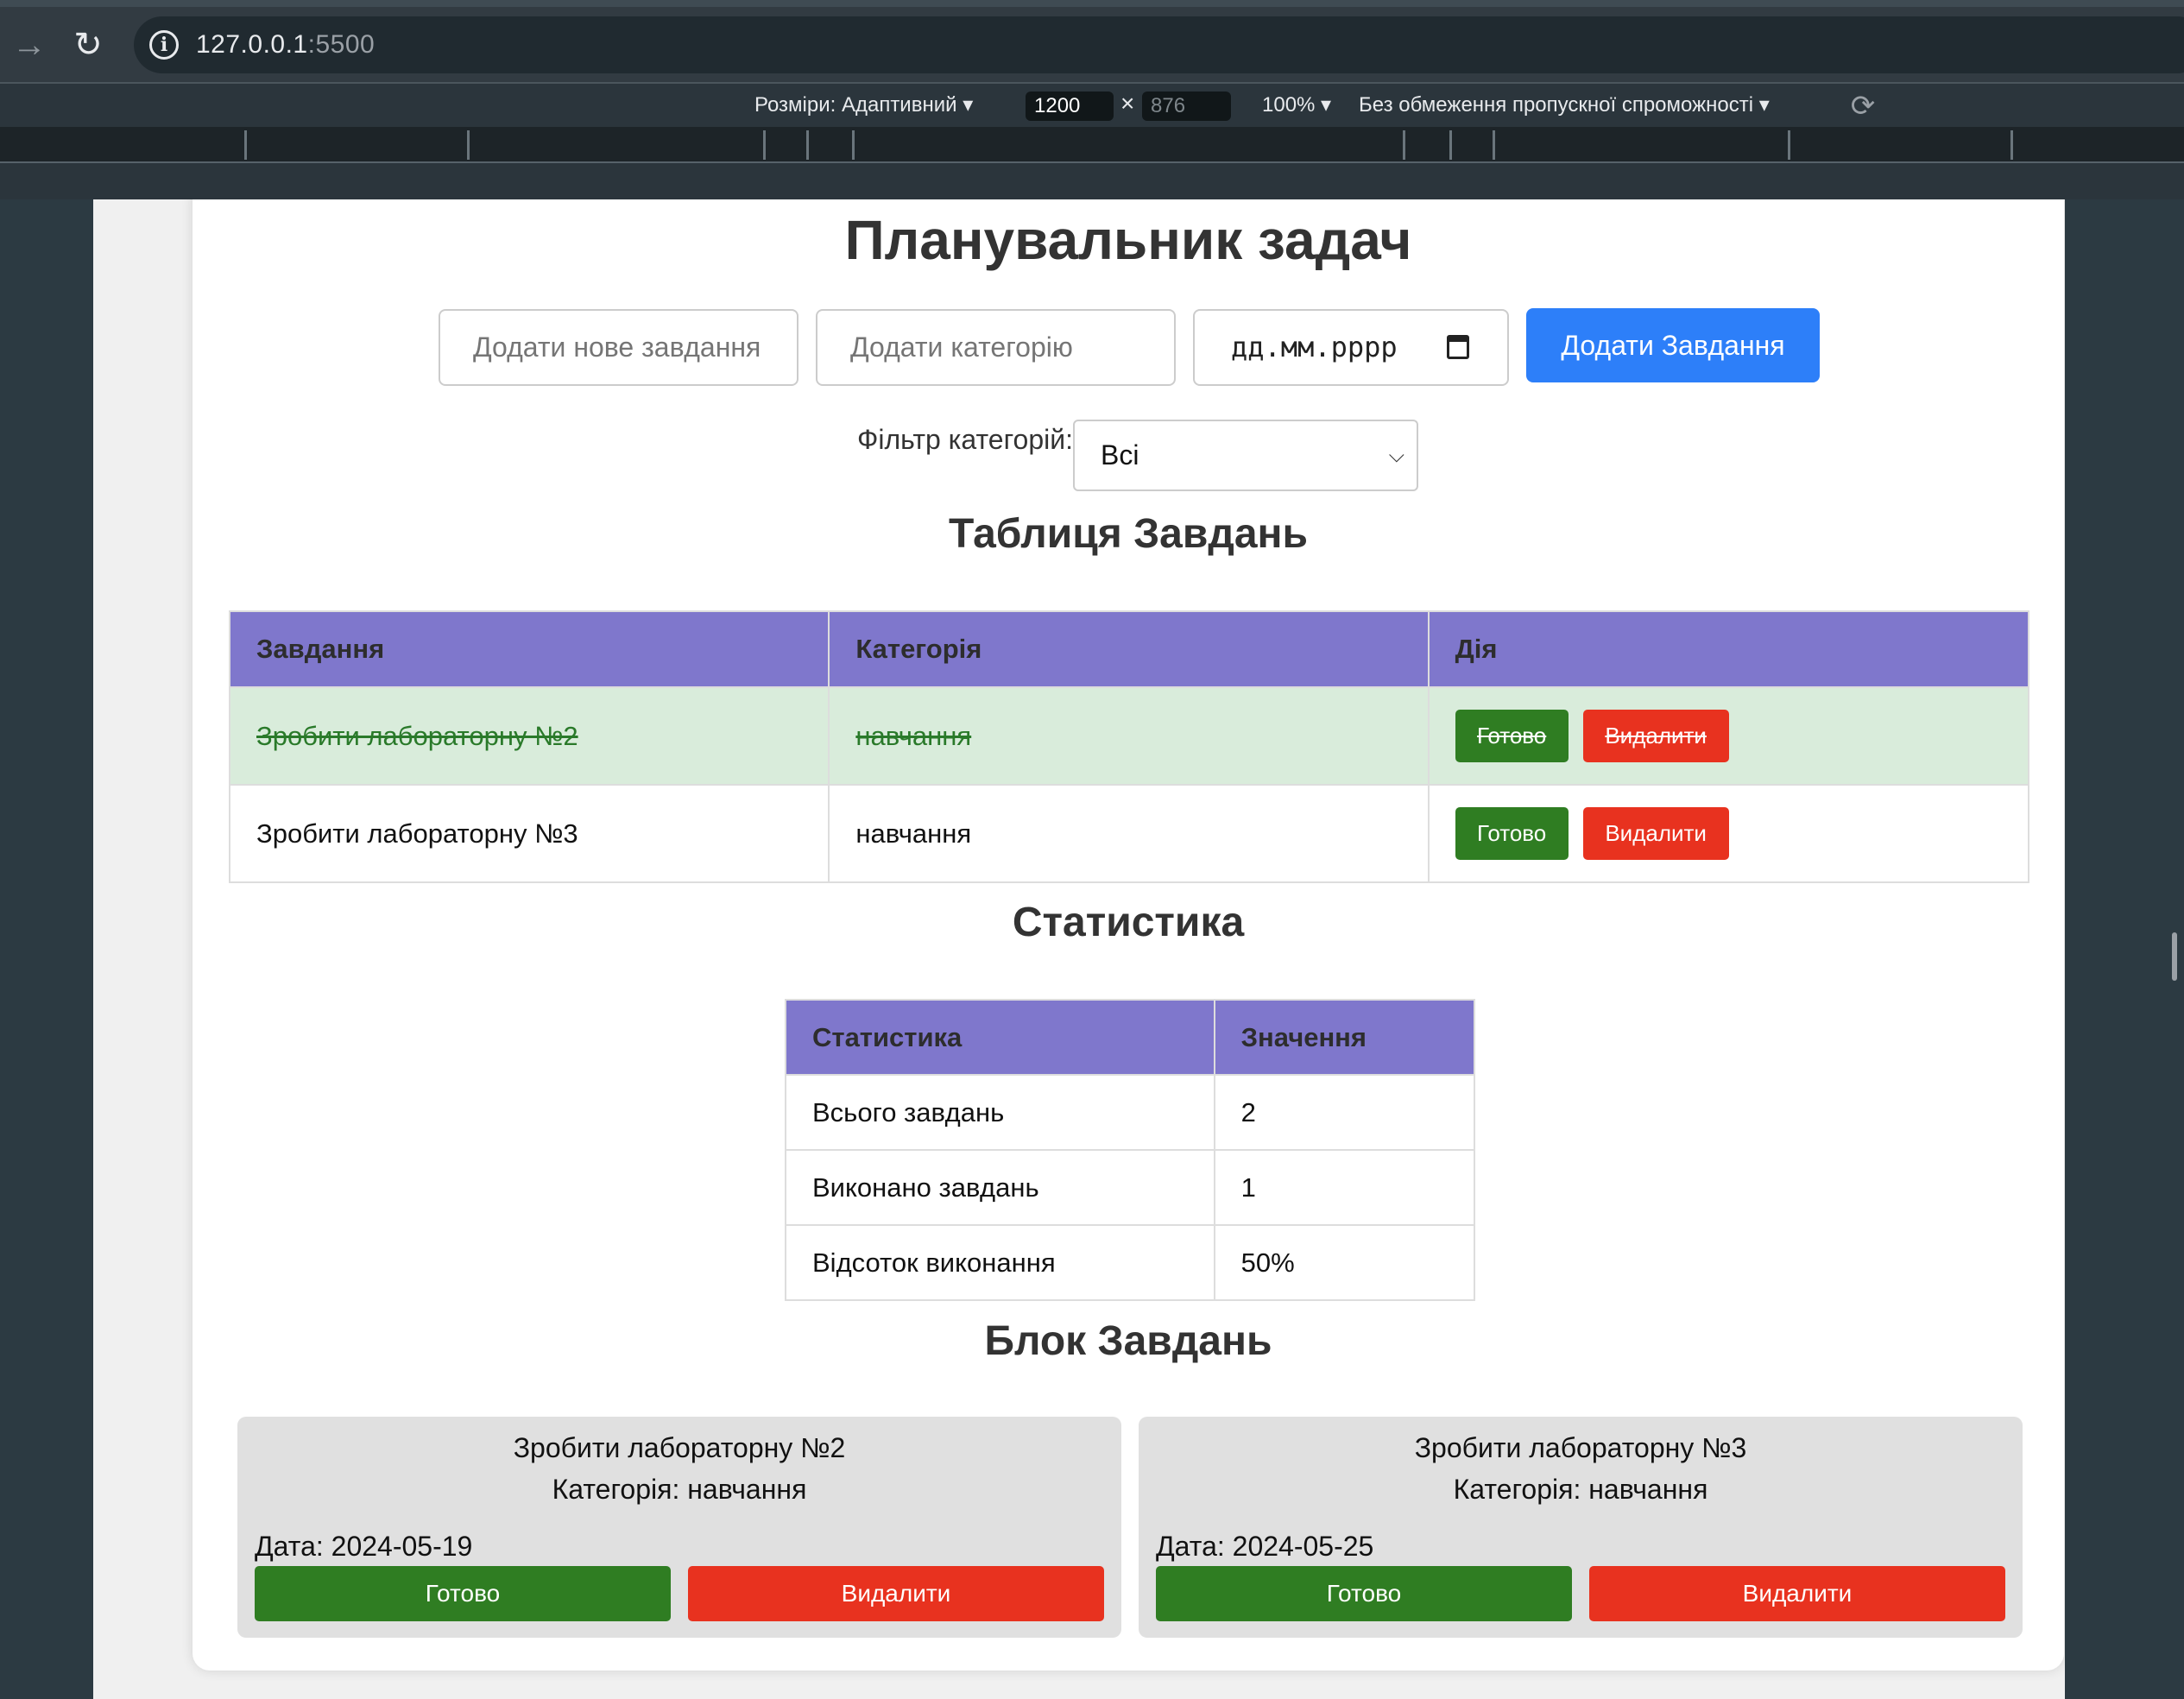  I want to click on date-placeholder: дд.мм.рррр, so click(1315, 347).